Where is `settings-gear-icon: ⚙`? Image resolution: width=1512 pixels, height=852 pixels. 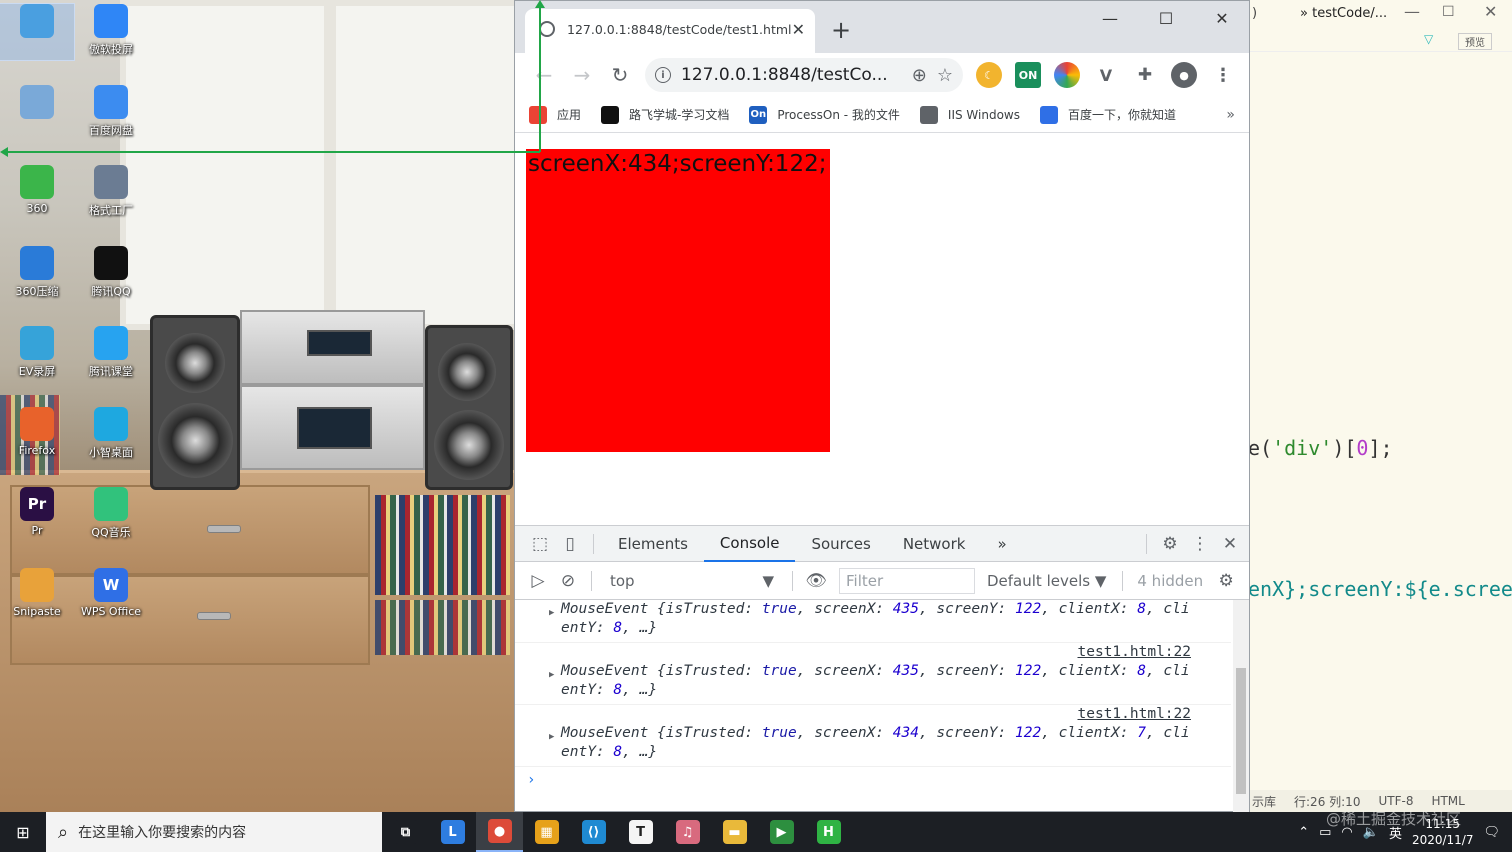 settings-gear-icon: ⚙ is located at coordinates (1170, 544).